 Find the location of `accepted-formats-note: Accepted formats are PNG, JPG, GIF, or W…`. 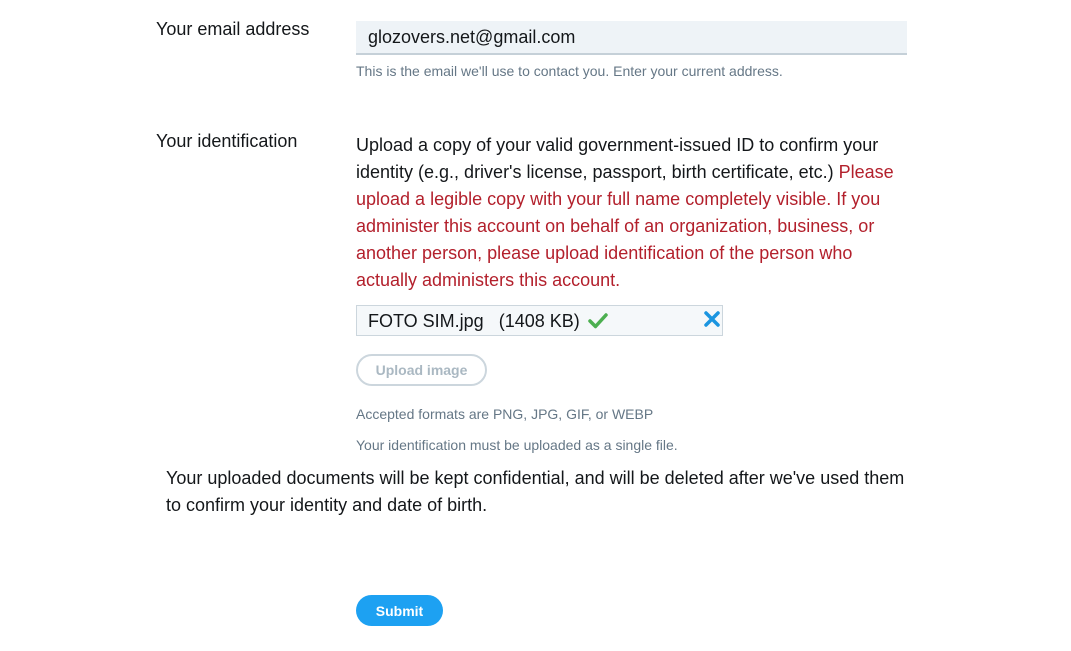

accepted-formats-note: Accepted formats are PNG, JPG, GIF, or W… is located at coordinates (505, 414).